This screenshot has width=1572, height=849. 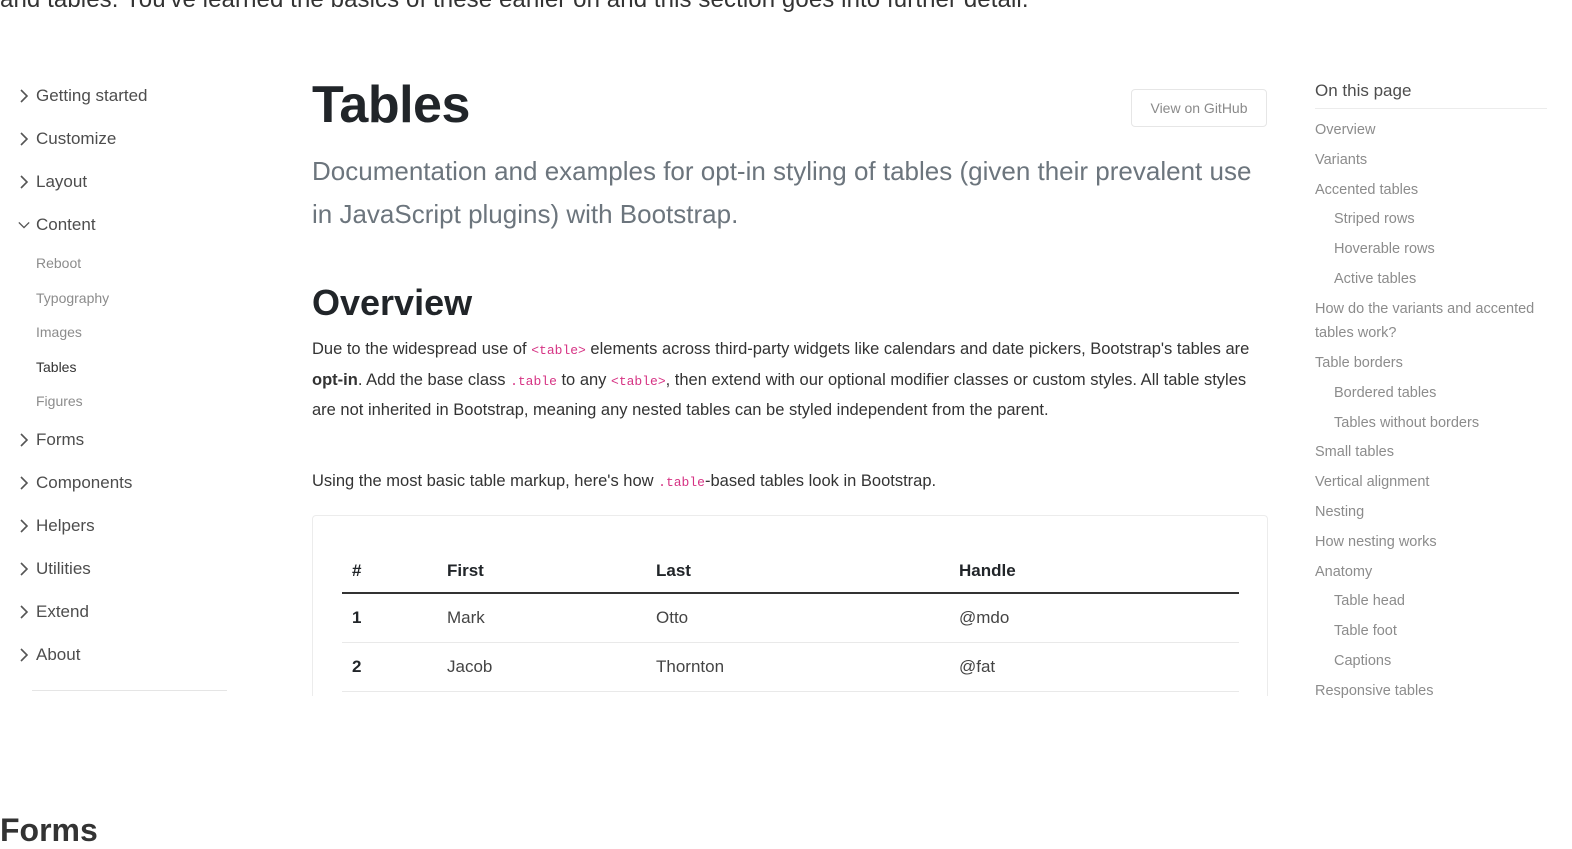 I want to click on toc-link: Table borders, so click(x=1435, y=363).